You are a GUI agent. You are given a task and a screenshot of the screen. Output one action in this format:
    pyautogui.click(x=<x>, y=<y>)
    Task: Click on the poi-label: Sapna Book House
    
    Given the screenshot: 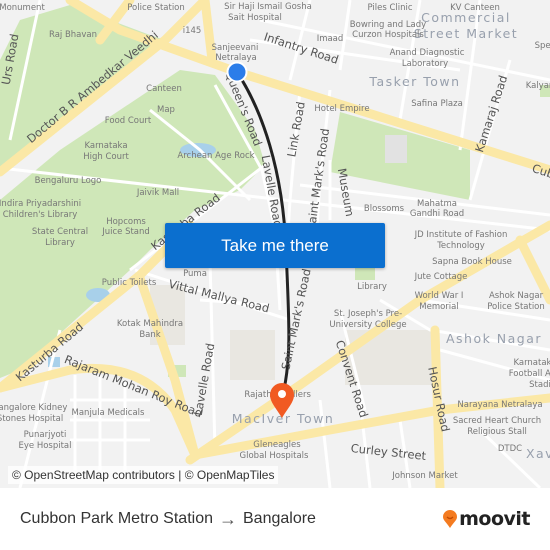 What is the action you would take?
    pyautogui.click(x=472, y=262)
    